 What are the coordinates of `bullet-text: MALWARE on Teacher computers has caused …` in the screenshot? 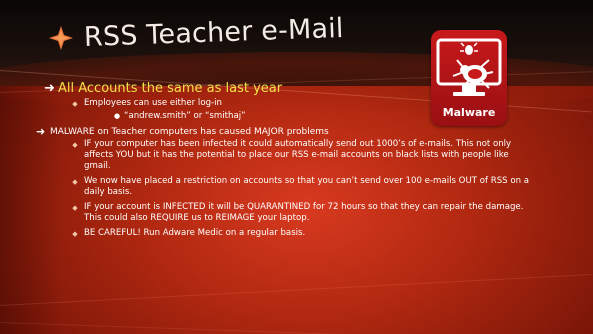 It's located at (189, 132).